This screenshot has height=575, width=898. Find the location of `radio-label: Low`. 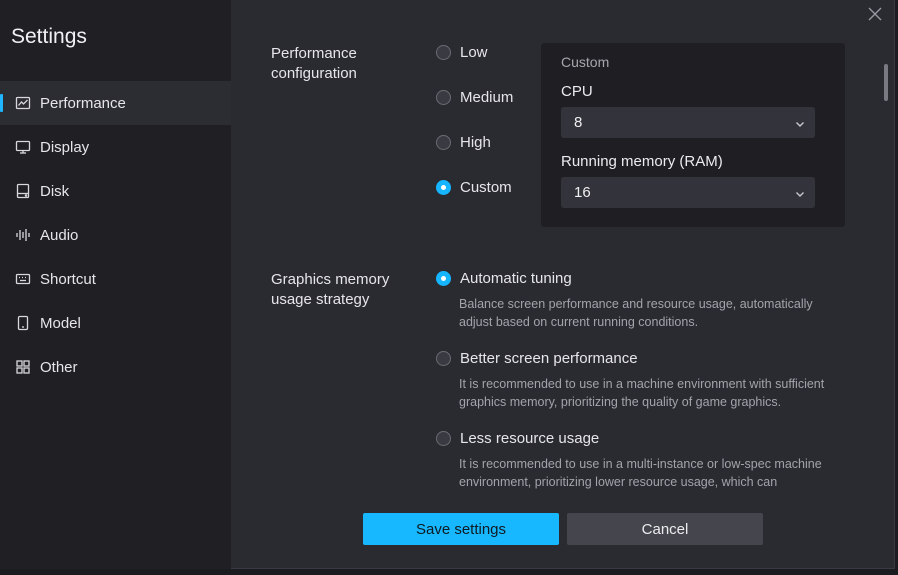

radio-label: Low is located at coordinates (474, 52).